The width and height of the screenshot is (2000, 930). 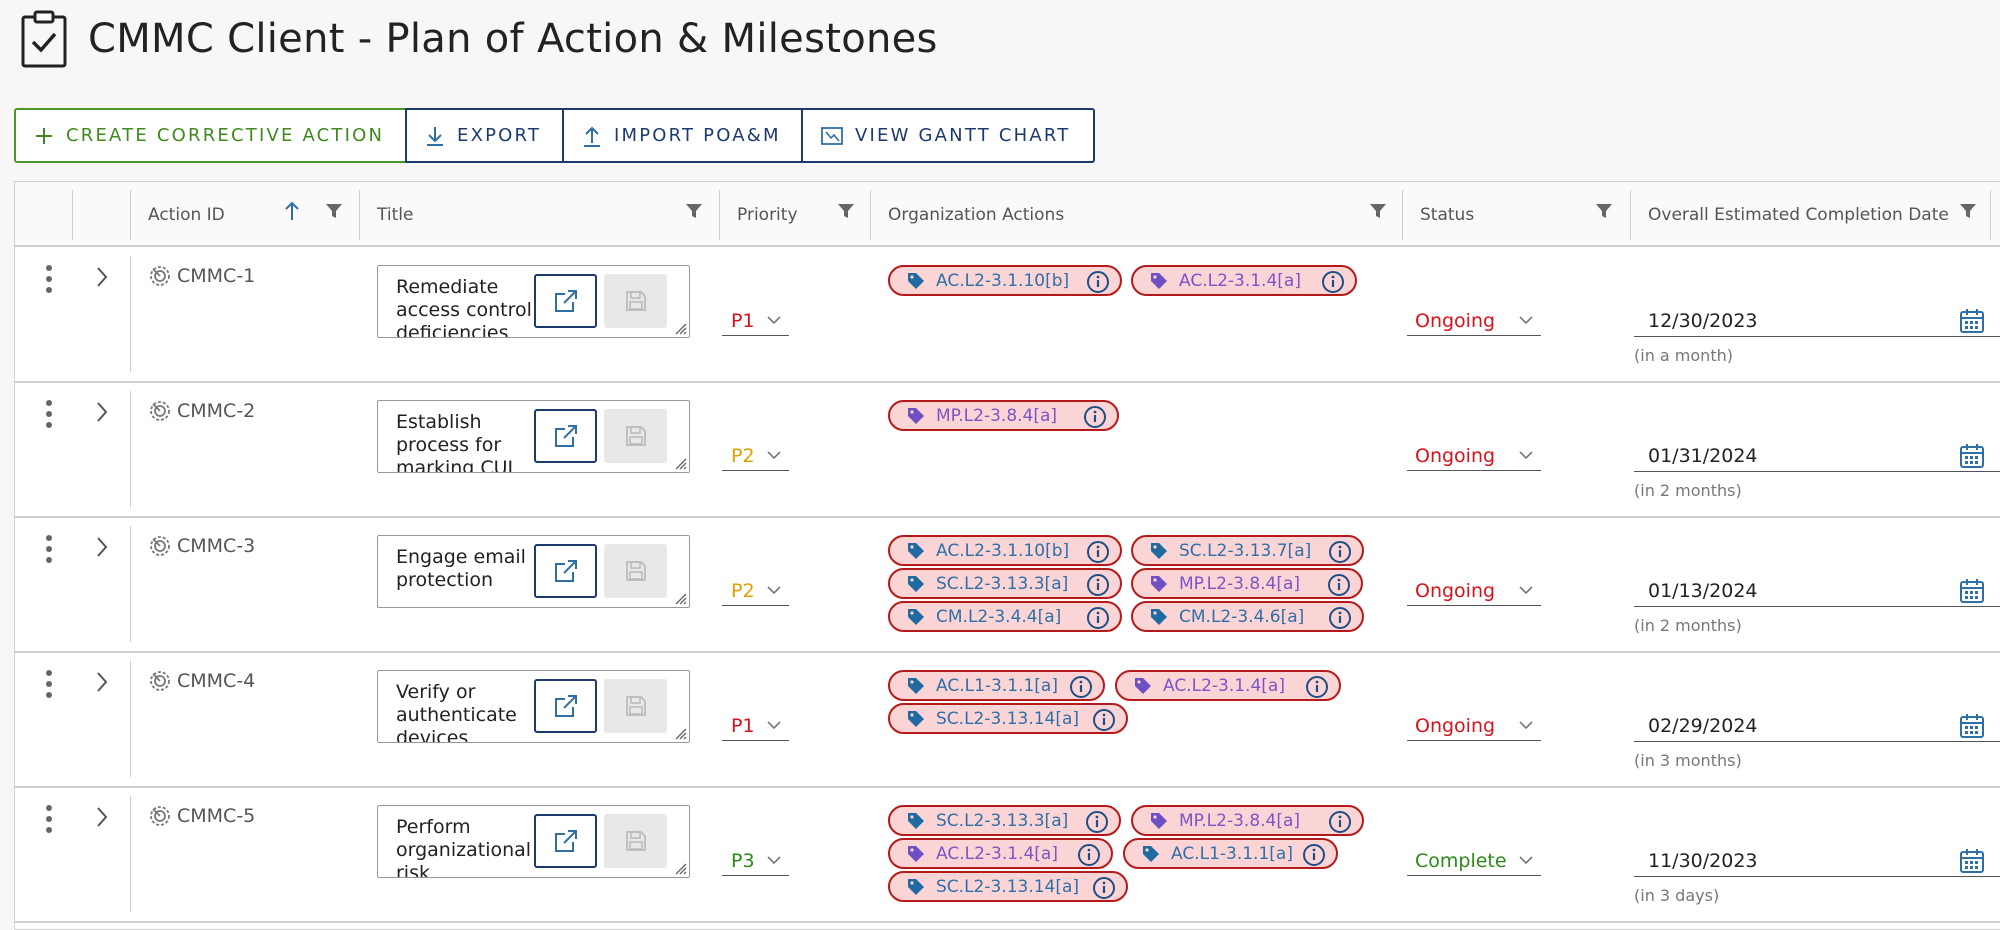 What do you see at coordinates (1817, 726) in the screenshot?
I see `completion-date-input: 02/29/2024` at bounding box center [1817, 726].